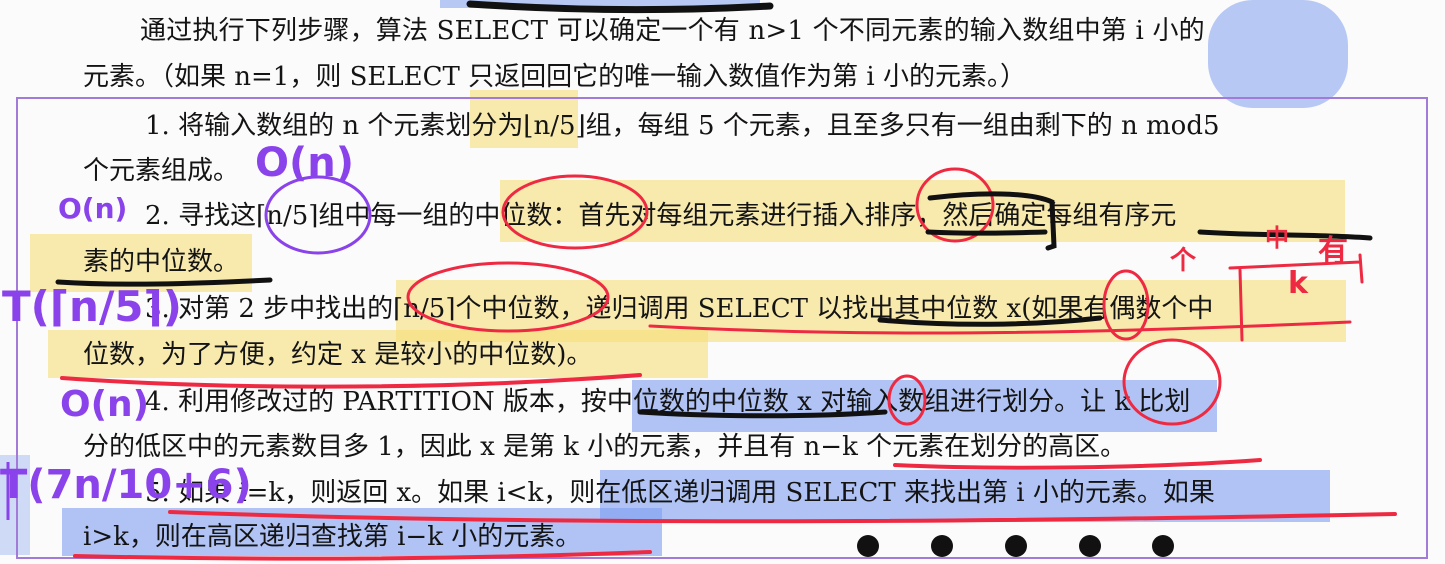 Image resolution: width=1445 pixels, height=564 pixels. Describe the element at coordinates (362, 555) in the screenshot. I see `red-underline-step5-line2` at that location.